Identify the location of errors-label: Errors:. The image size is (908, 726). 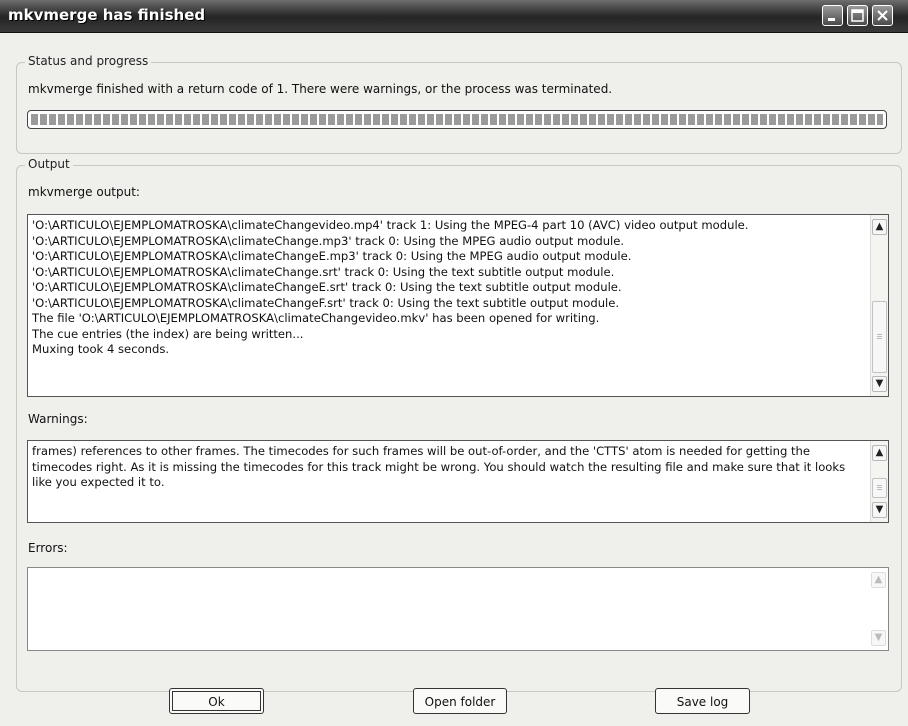
(48, 548).